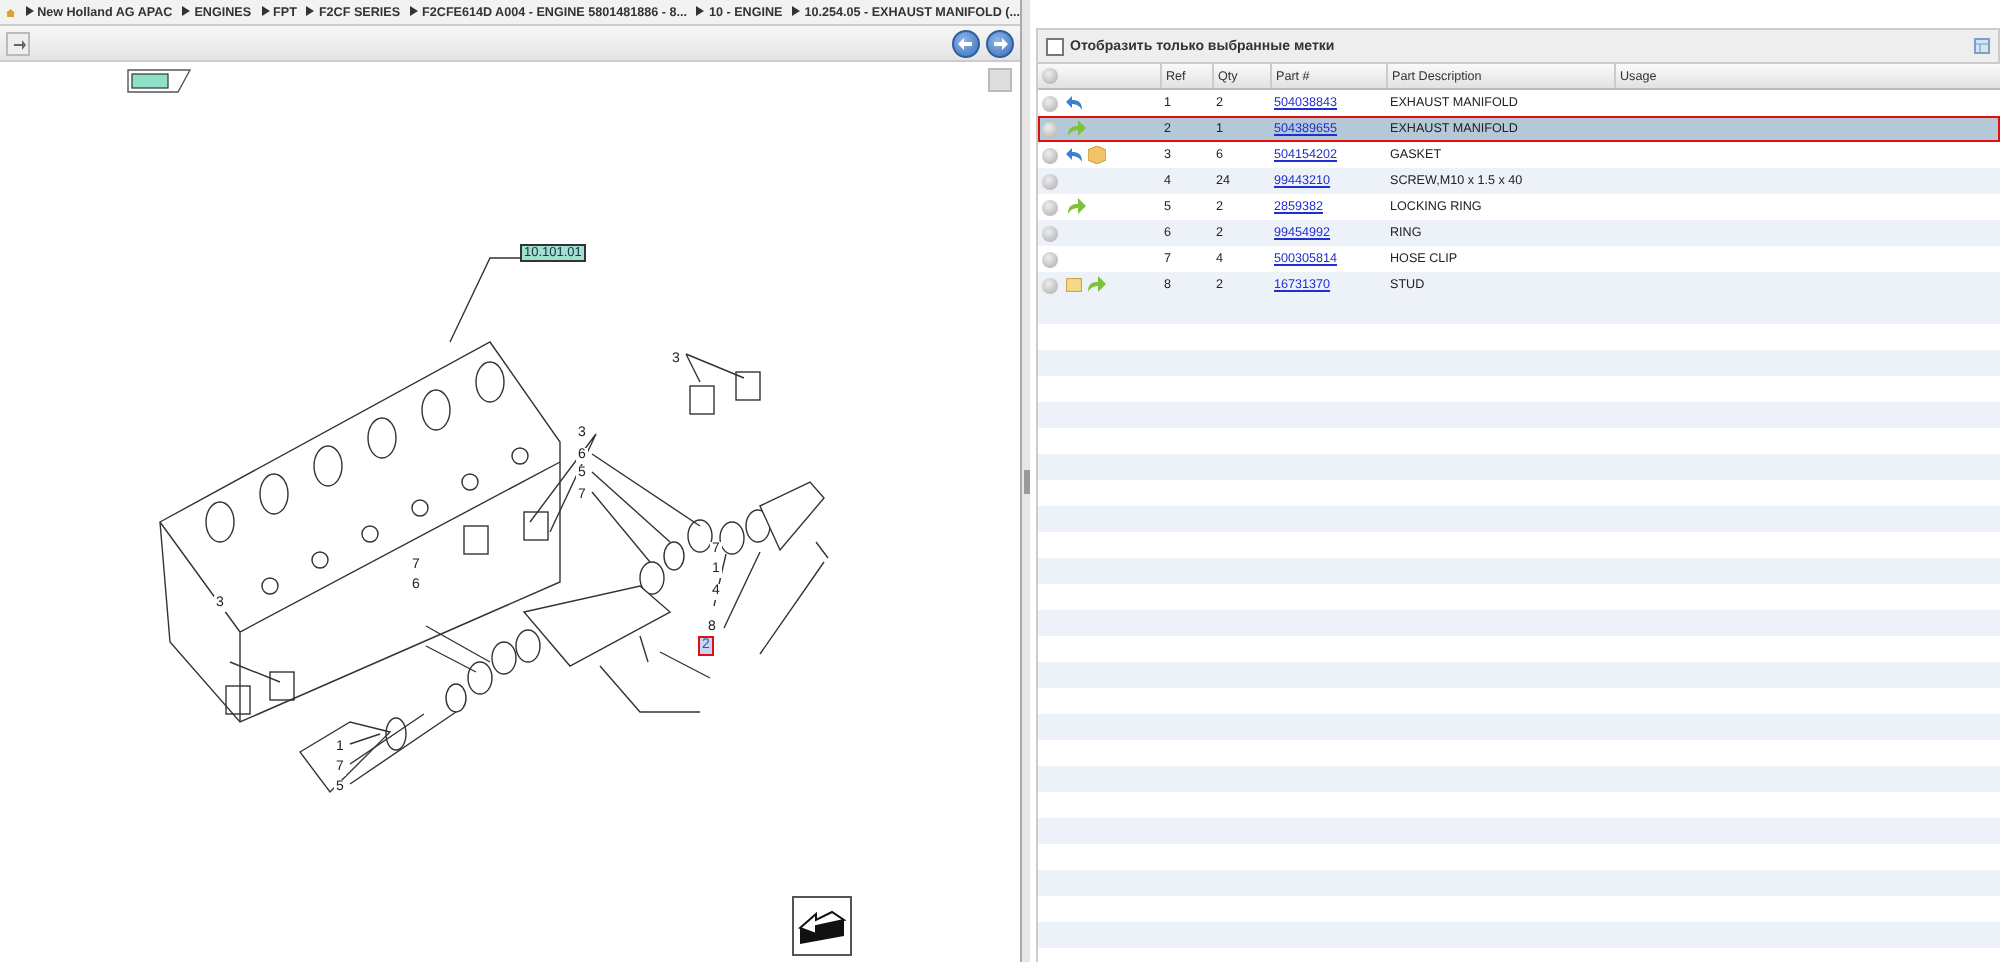 The width and height of the screenshot is (2000, 962). I want to click on splitter-handle, so click(1026, 481).